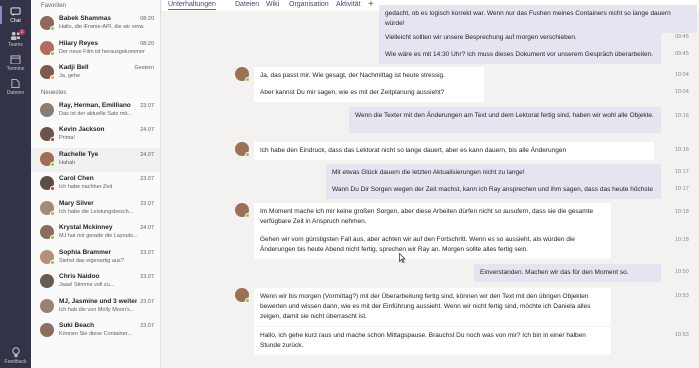 The image size is (699, 368). What do you see at coordinates (15, 21) in the screenshot?
I see `rail-item-label: Chat` at bounding box center [15, 21].